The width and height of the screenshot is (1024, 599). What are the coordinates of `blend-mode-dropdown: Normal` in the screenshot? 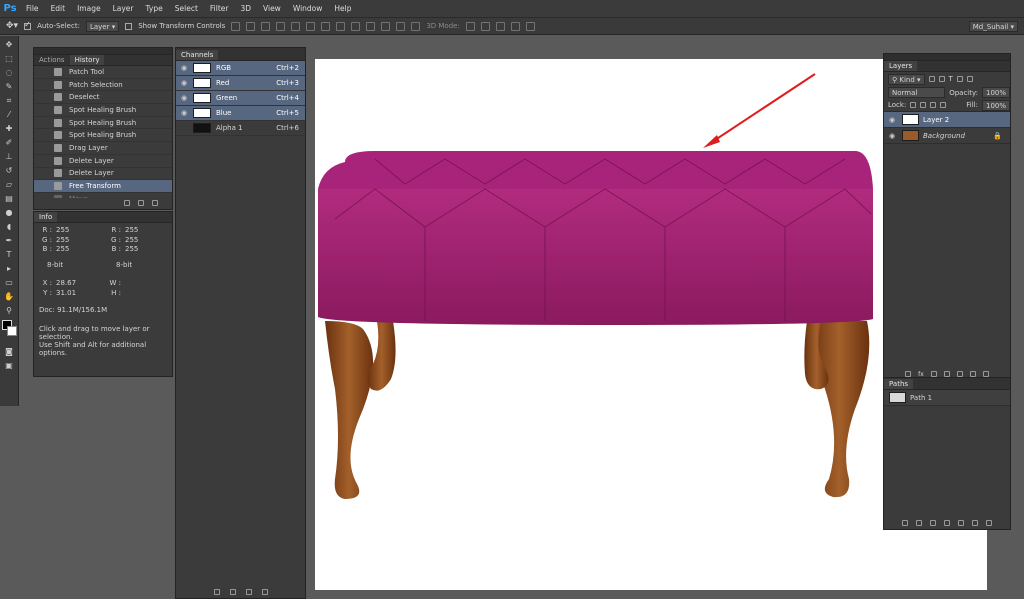 It's located at (917, 92).